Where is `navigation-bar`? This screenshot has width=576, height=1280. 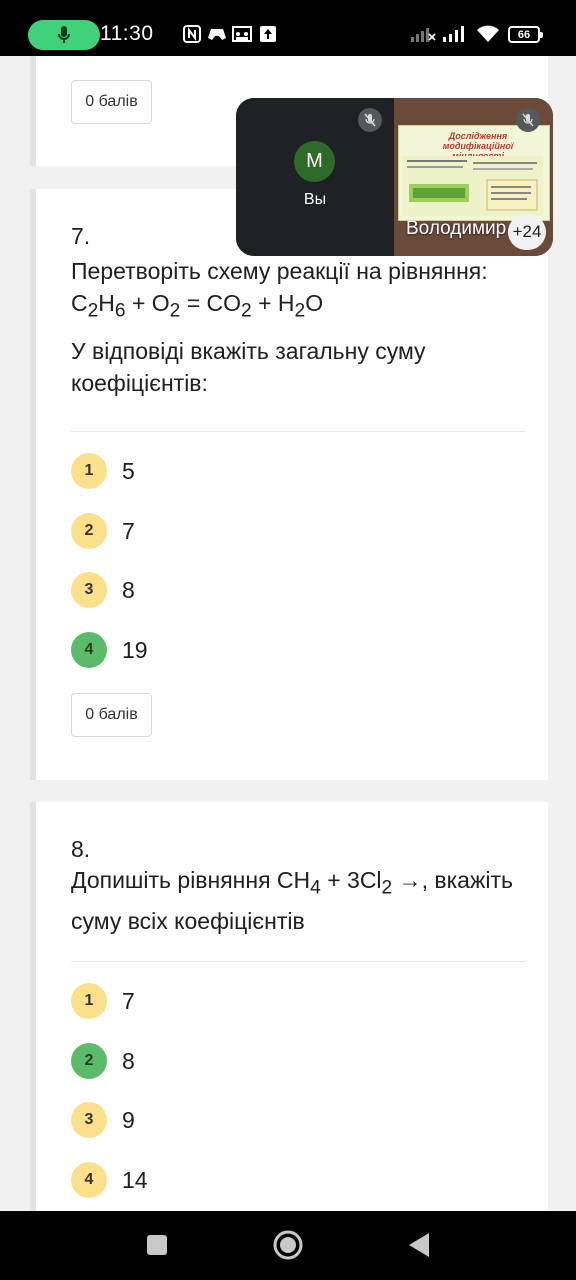 navigation-bar is located at coordinates (288, 1245).